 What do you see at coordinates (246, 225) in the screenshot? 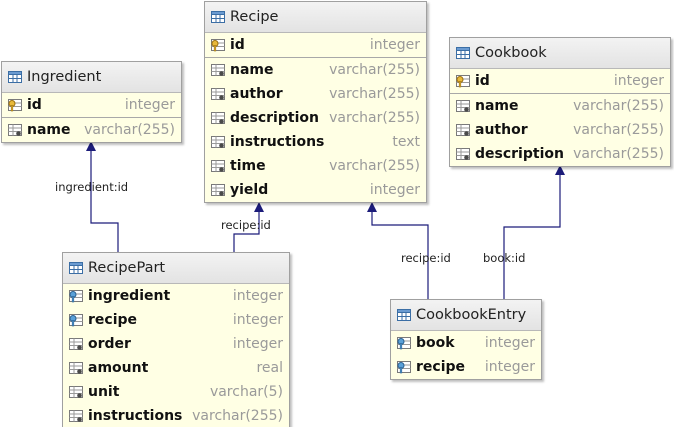
I see `link-label-recipe-id-part: recipe:id` at bounding box center [246, 225].